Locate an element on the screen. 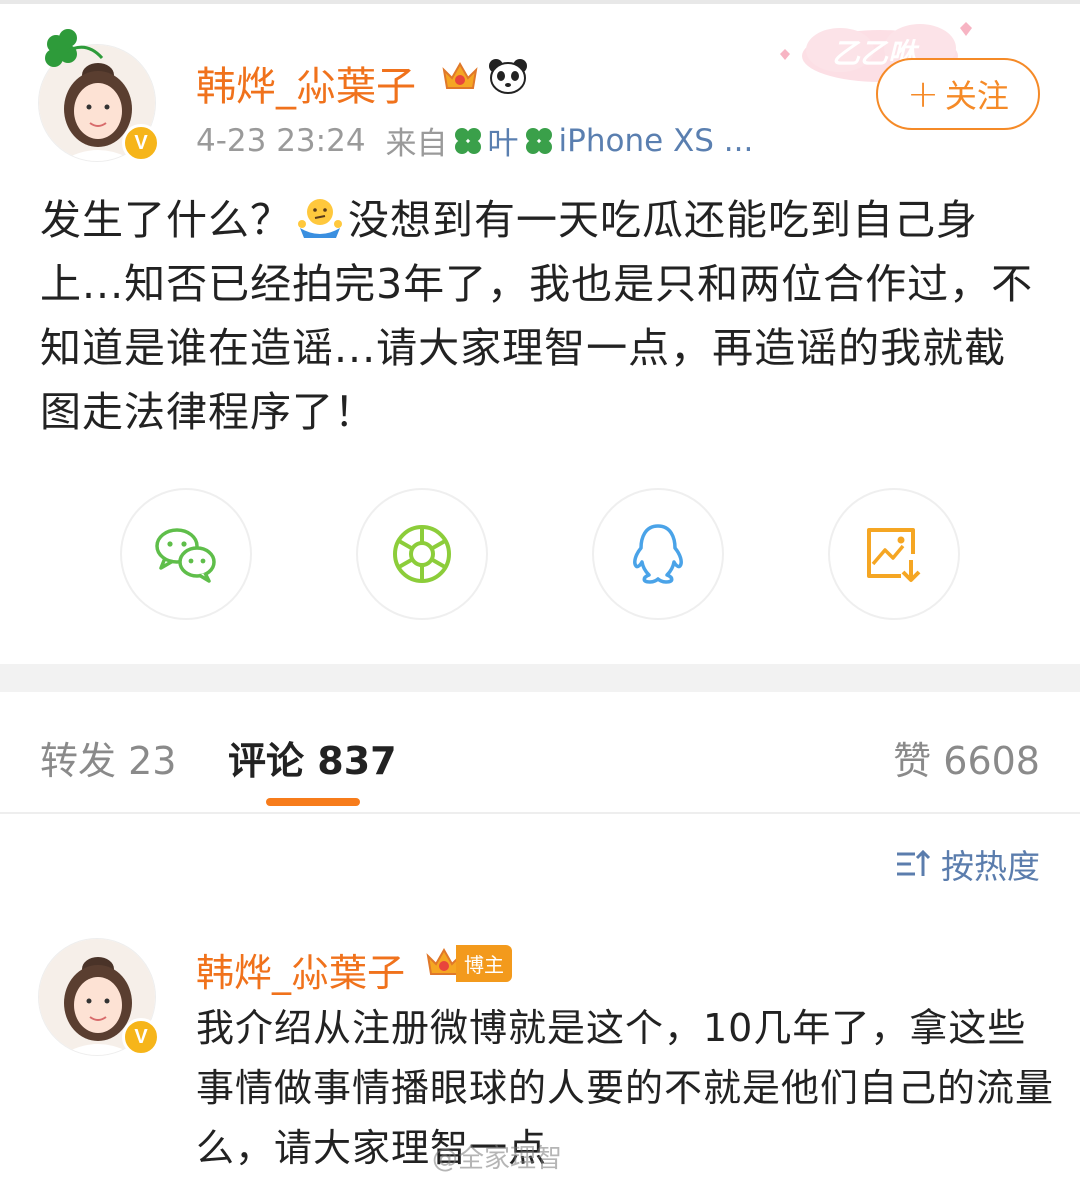 The height and width of the screenshot is (1182, 1080). save-image-icon is located at coordinates (894, 555).